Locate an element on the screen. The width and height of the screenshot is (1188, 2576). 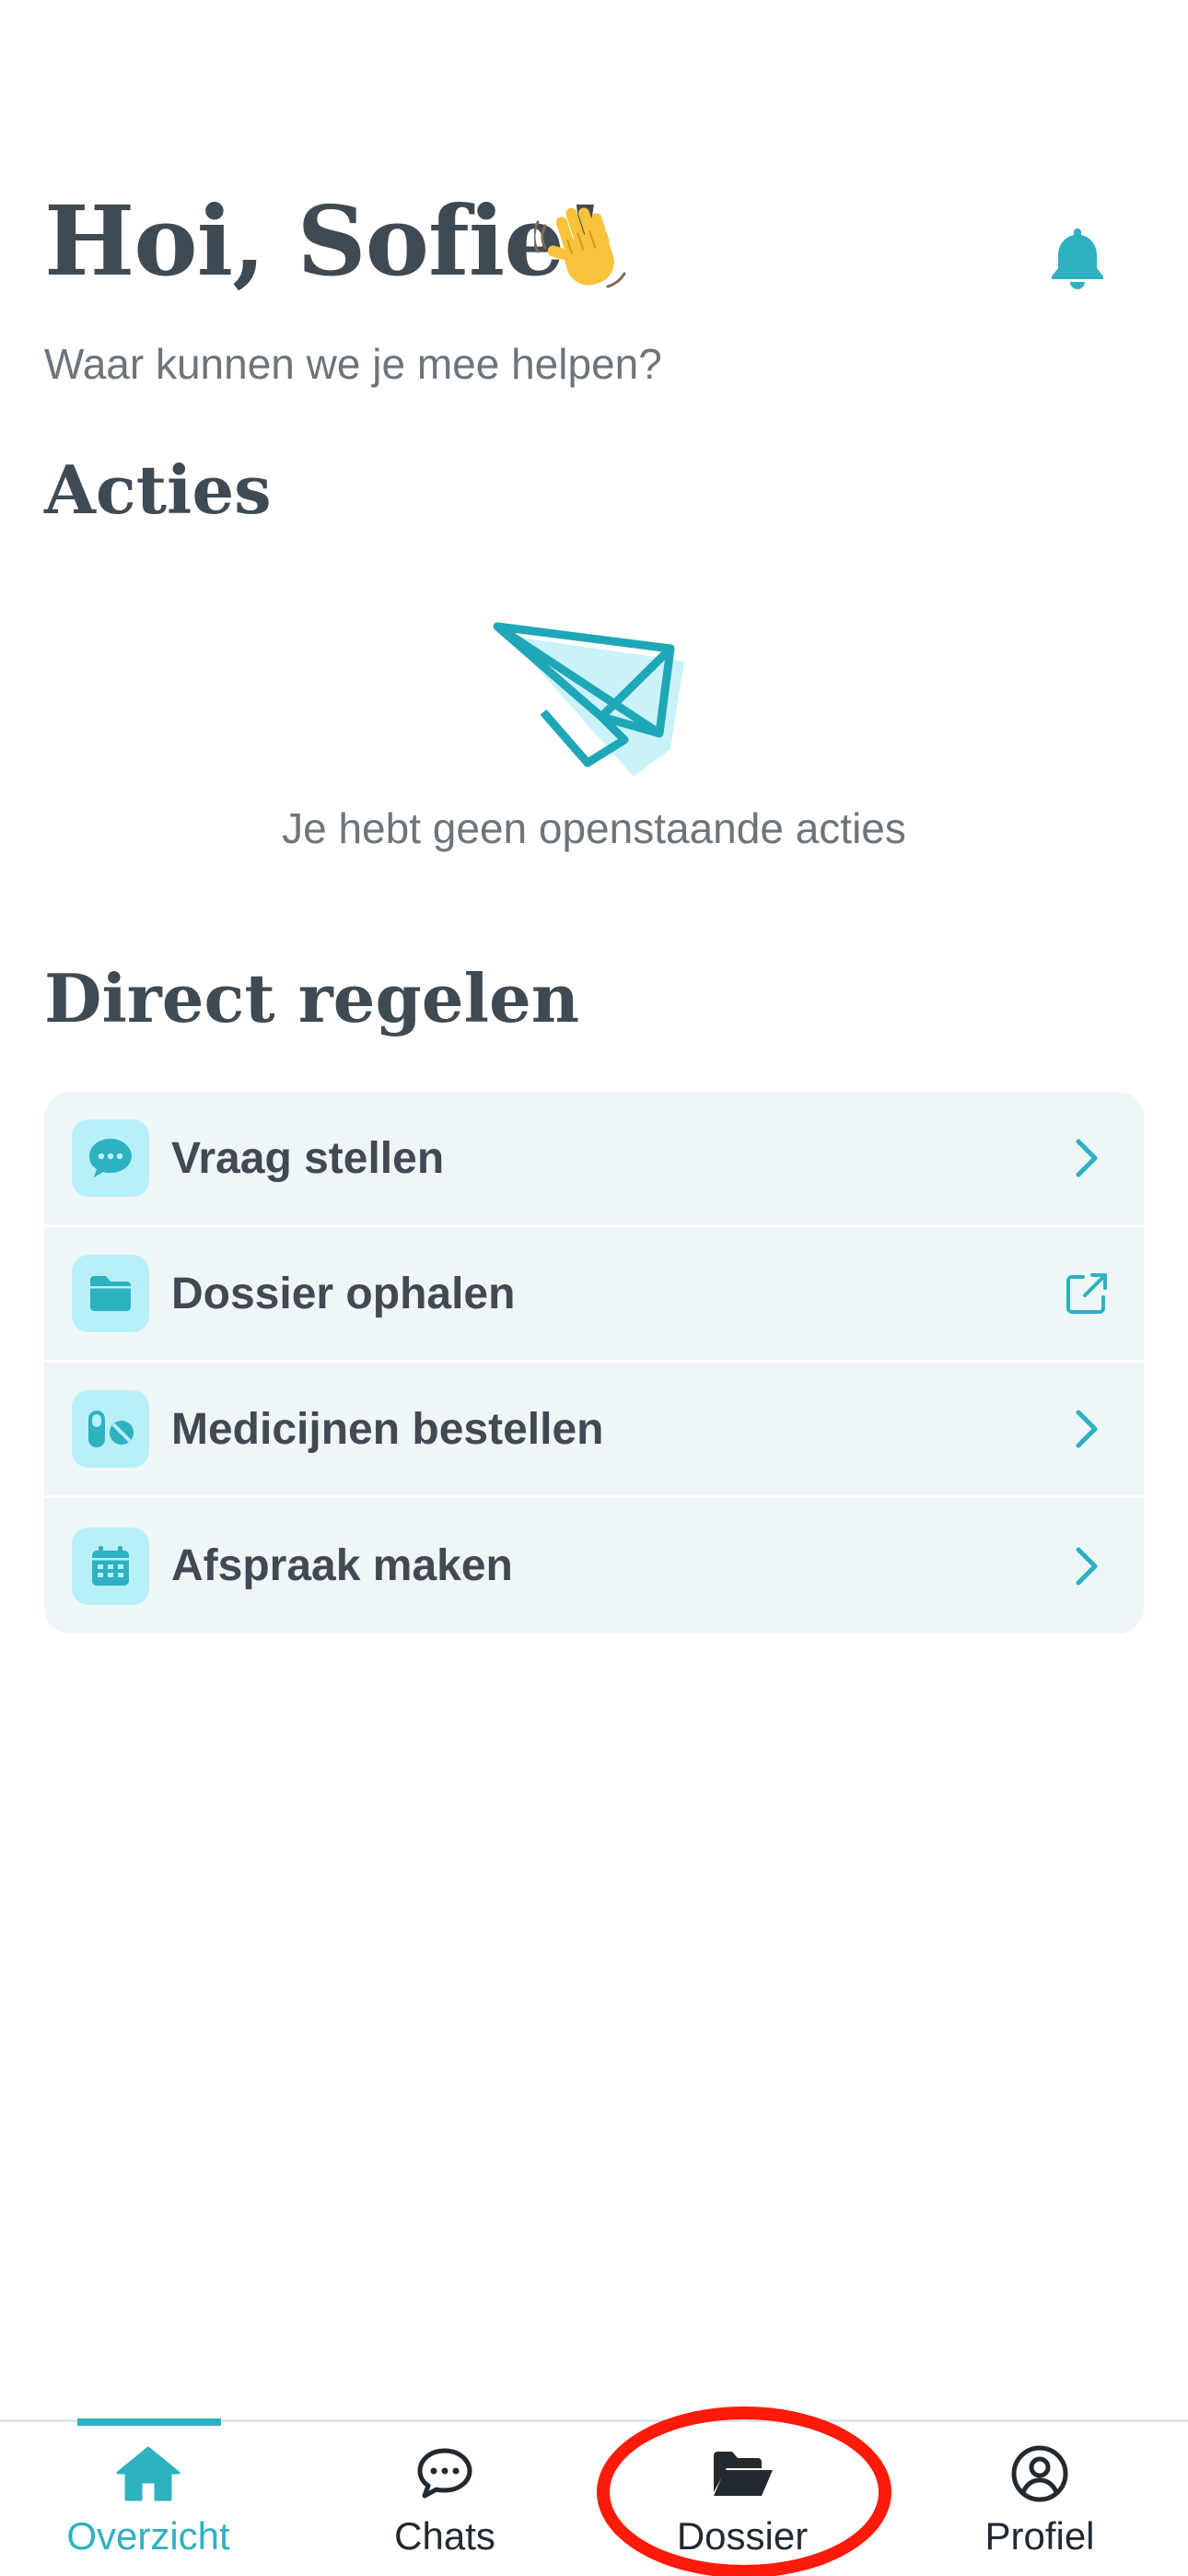
chat-bubble-icon is located at coordinates (111, 1158).